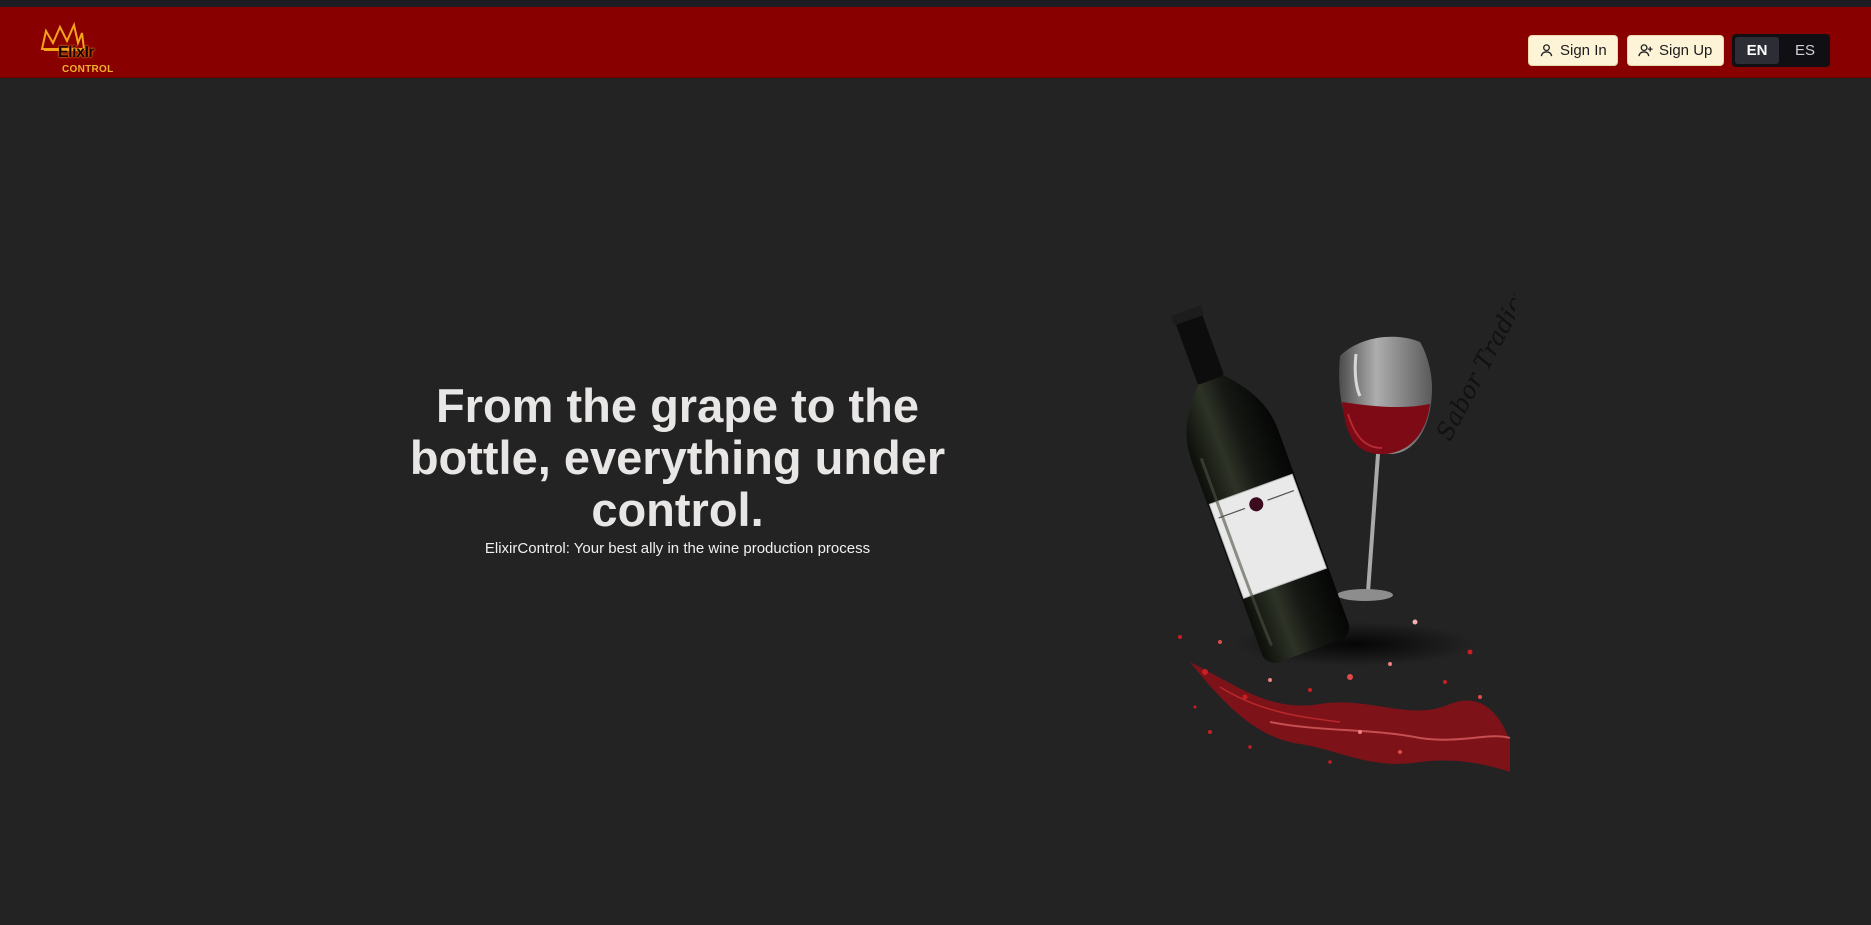 Image resolution: width=1871 pixels, height=925 pixels. What do you see at coordinates (1686, 50) in the screenshot?
I see `sign-up-label: Sign Up` at bounding box center [1686, 50].